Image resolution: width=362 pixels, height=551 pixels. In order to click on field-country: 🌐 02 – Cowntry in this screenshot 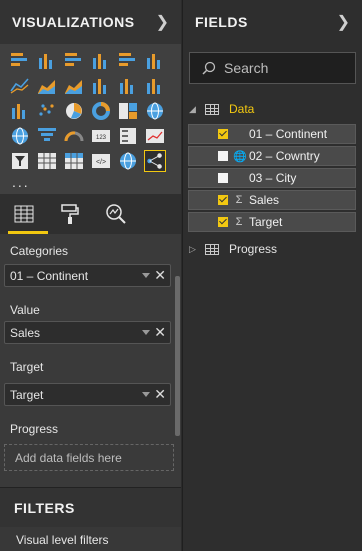, I will do `click(272, 156)`.